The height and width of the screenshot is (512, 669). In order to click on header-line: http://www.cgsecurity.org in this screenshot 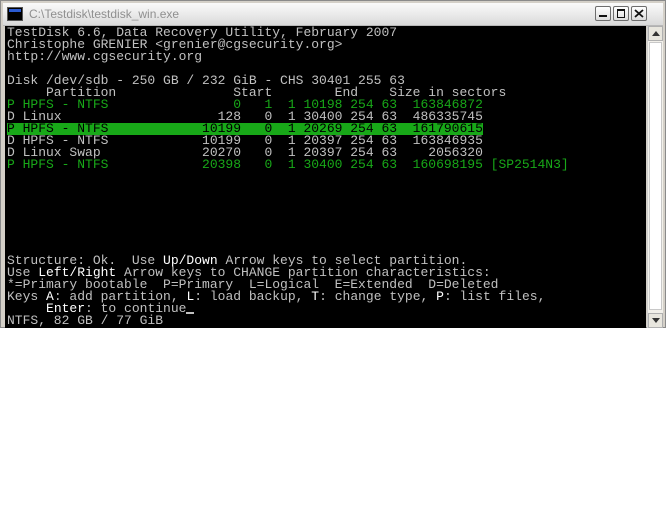, I will do `click(105, 56)`.